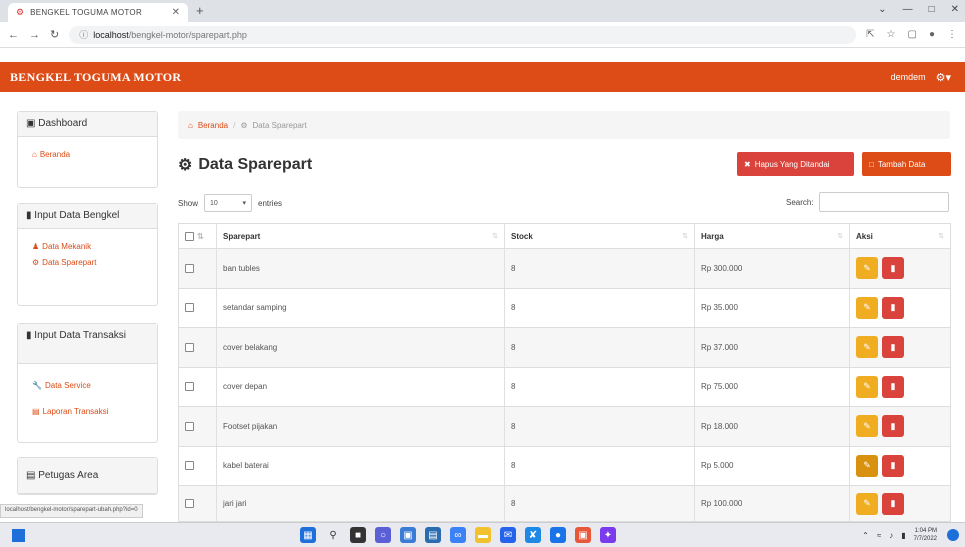  Describe the element at coordinates (433, 535) in the screenshot. I see `store-icon: ▤` at that location.